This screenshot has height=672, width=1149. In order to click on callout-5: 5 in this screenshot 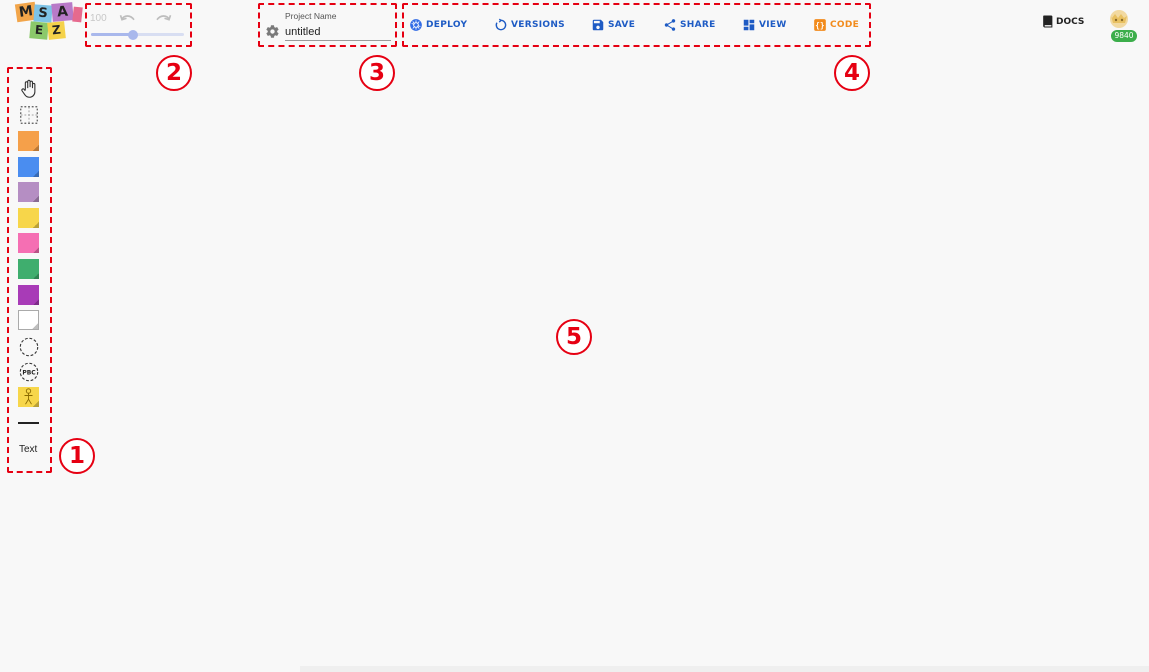, I will do `click(574, 337)`.